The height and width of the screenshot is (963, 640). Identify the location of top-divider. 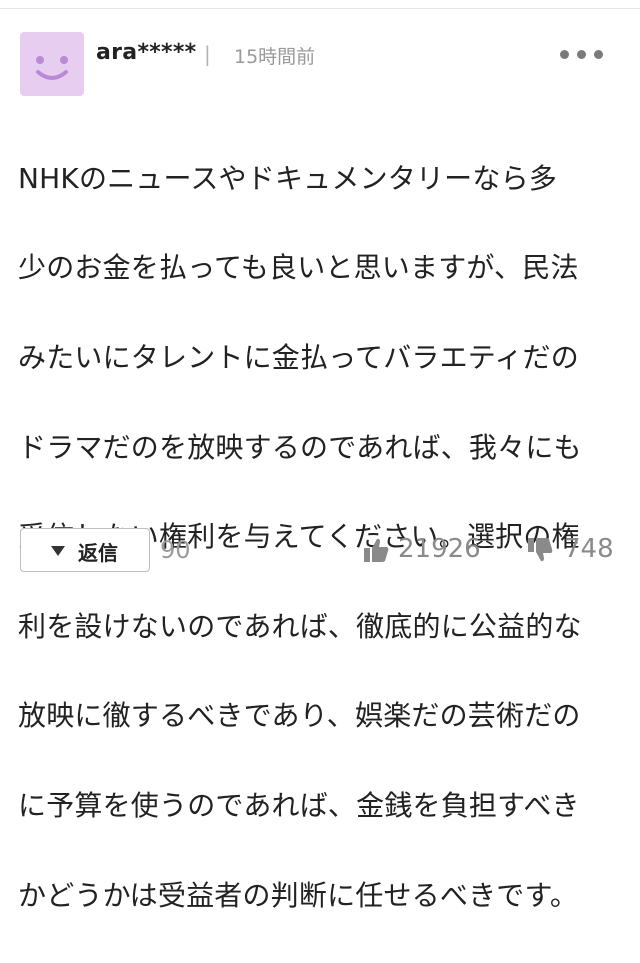
(320, 4).